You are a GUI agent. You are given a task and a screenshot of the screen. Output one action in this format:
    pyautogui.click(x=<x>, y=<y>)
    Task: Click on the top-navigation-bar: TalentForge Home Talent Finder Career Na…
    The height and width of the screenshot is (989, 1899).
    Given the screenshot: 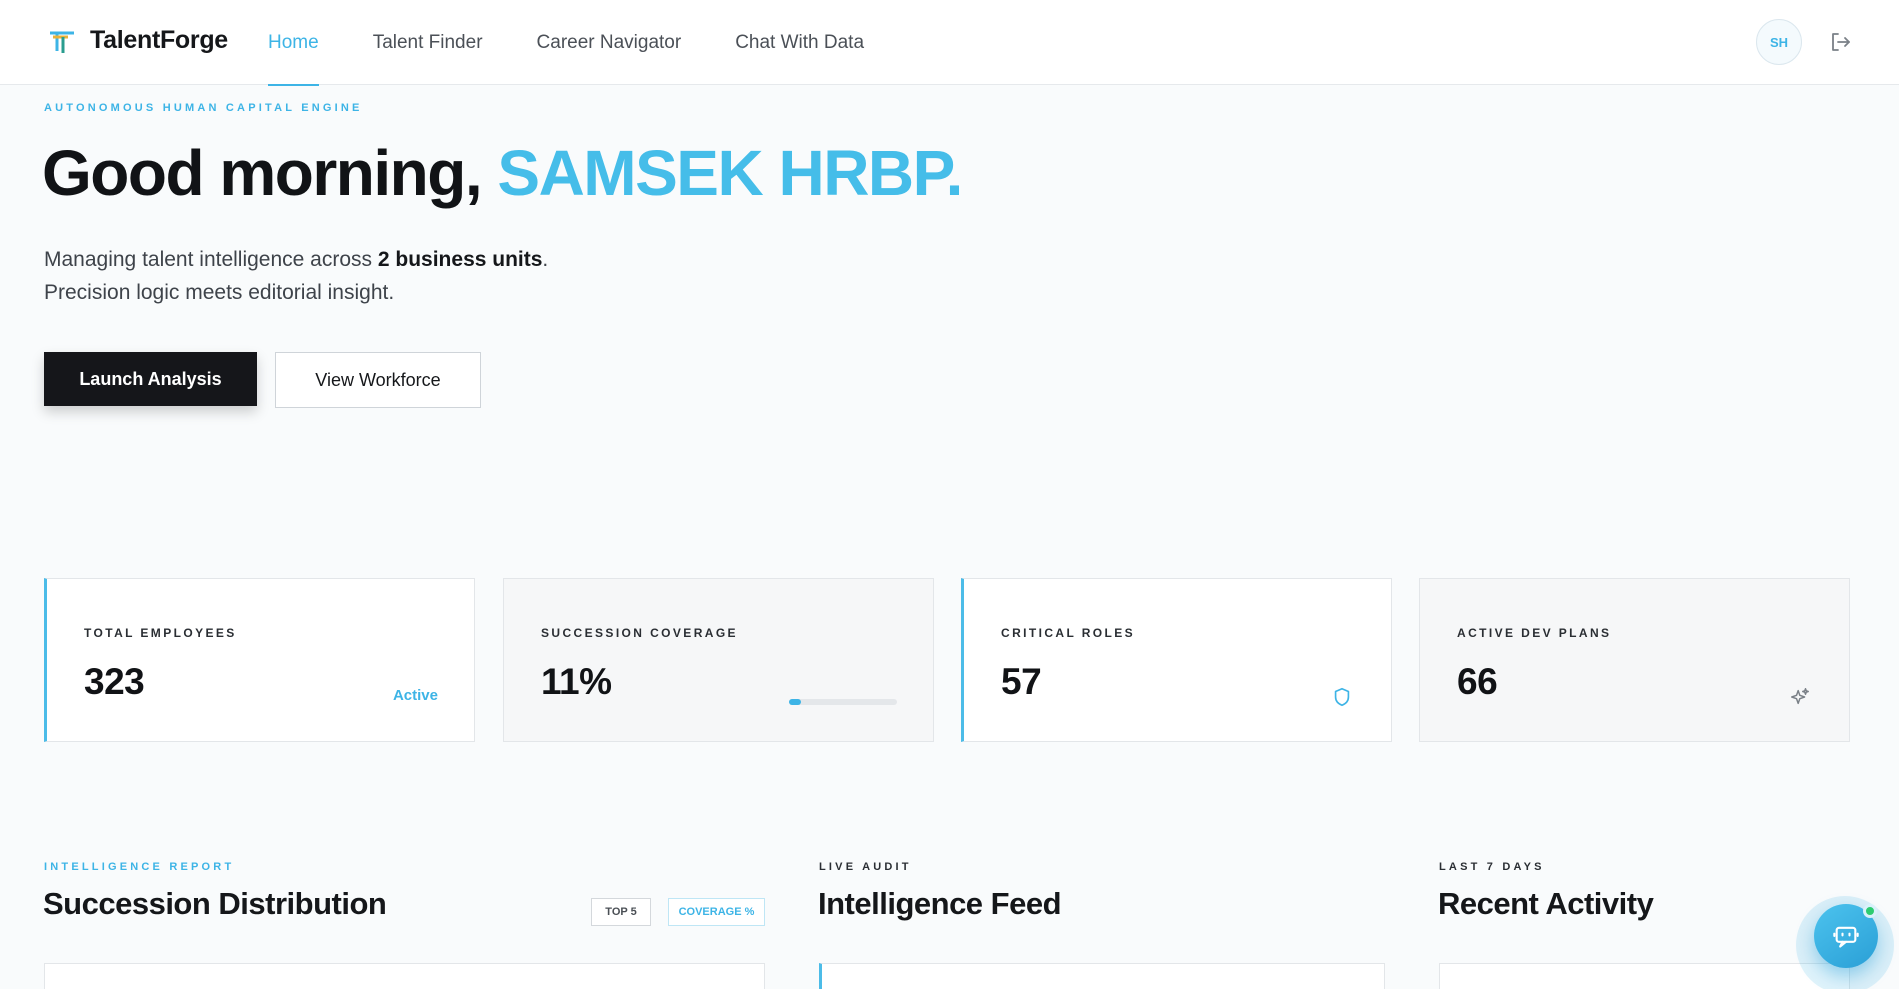 What is the action you would take?
    pyautogui.click(x=949, y=43)
    